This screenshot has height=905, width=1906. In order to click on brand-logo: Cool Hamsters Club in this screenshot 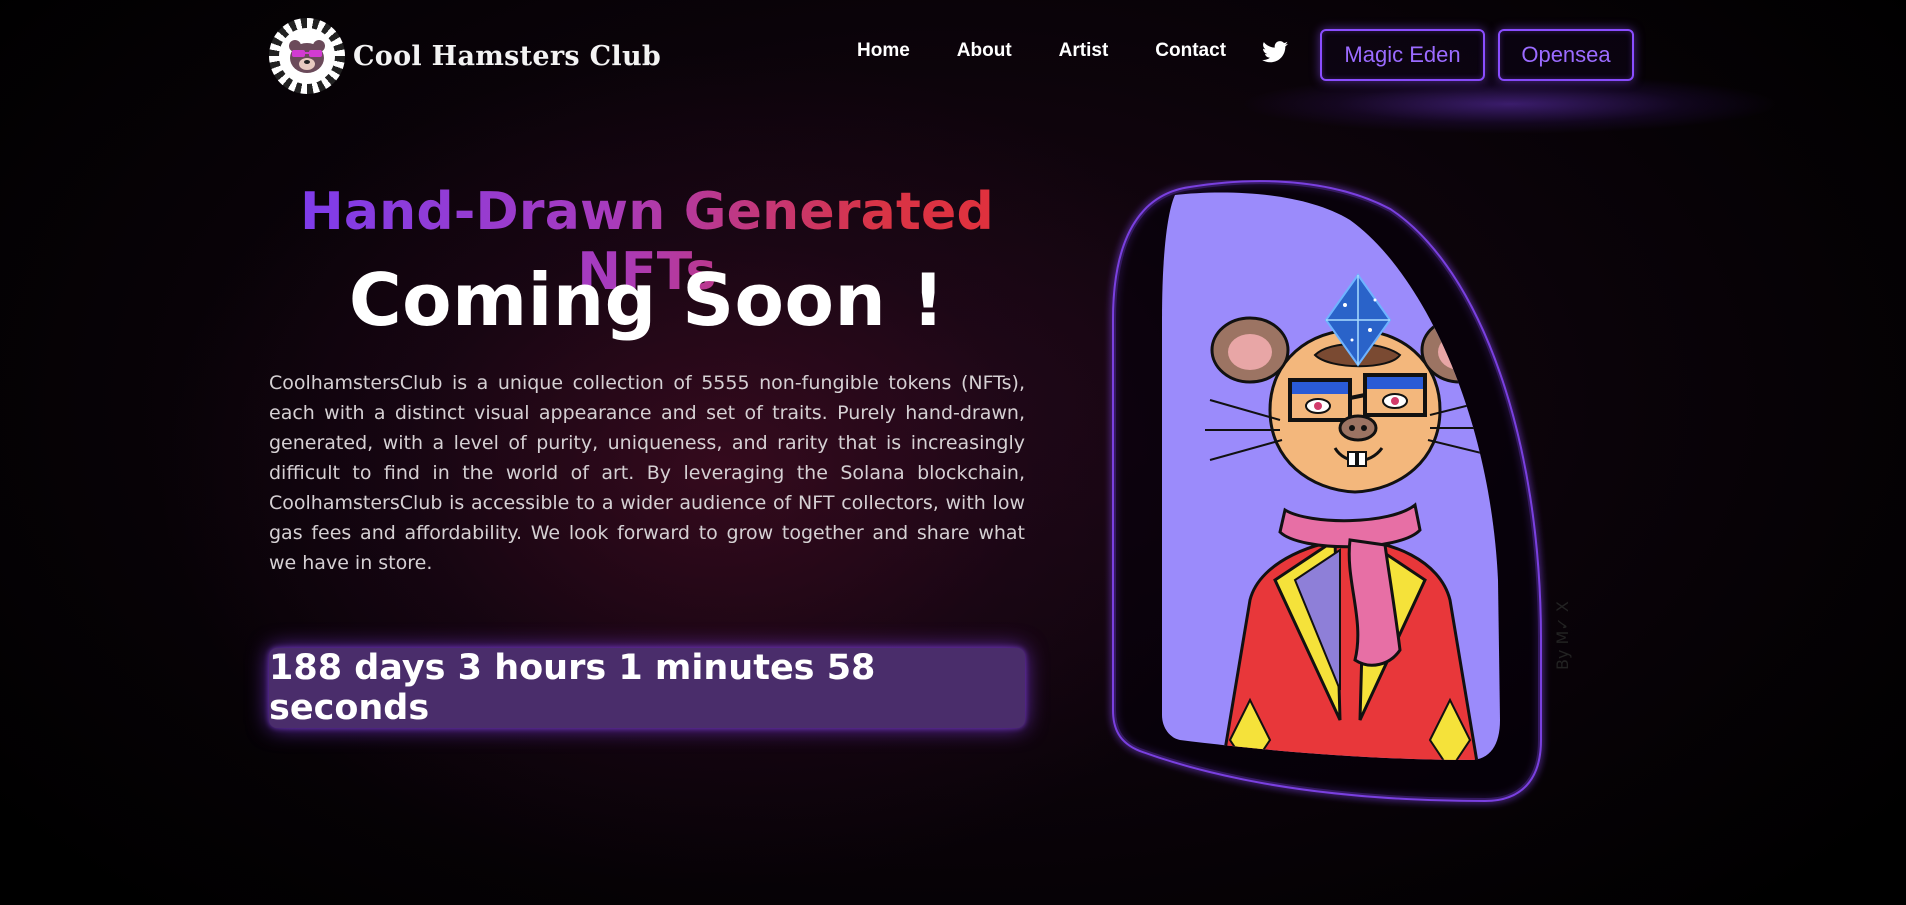, I will do `click(465, 56)`.